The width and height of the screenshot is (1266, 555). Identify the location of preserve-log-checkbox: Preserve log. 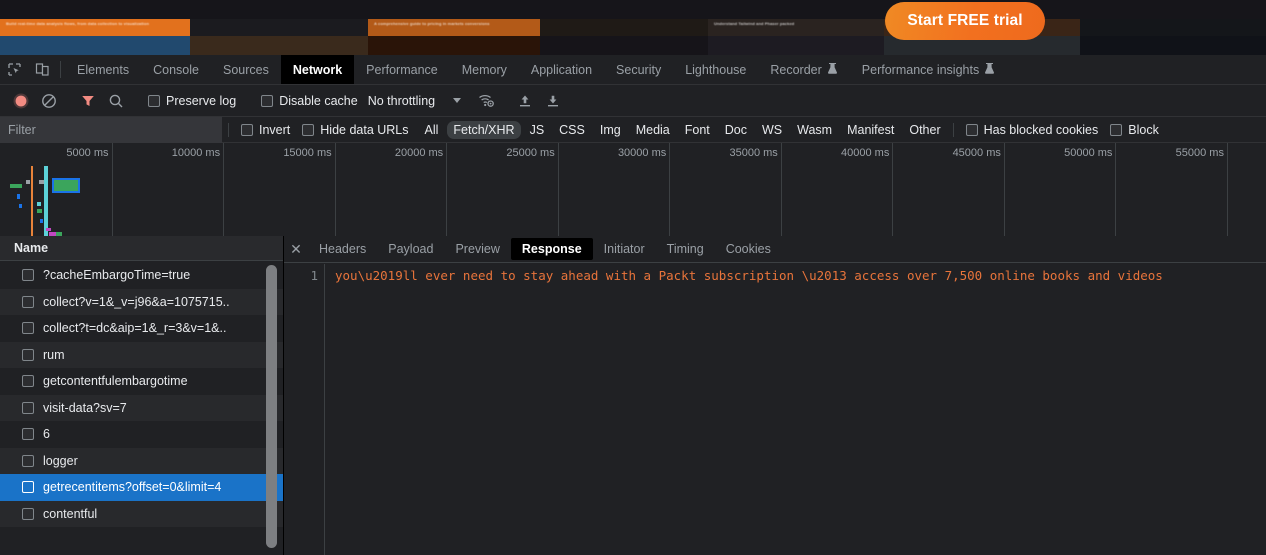
(192, 101).